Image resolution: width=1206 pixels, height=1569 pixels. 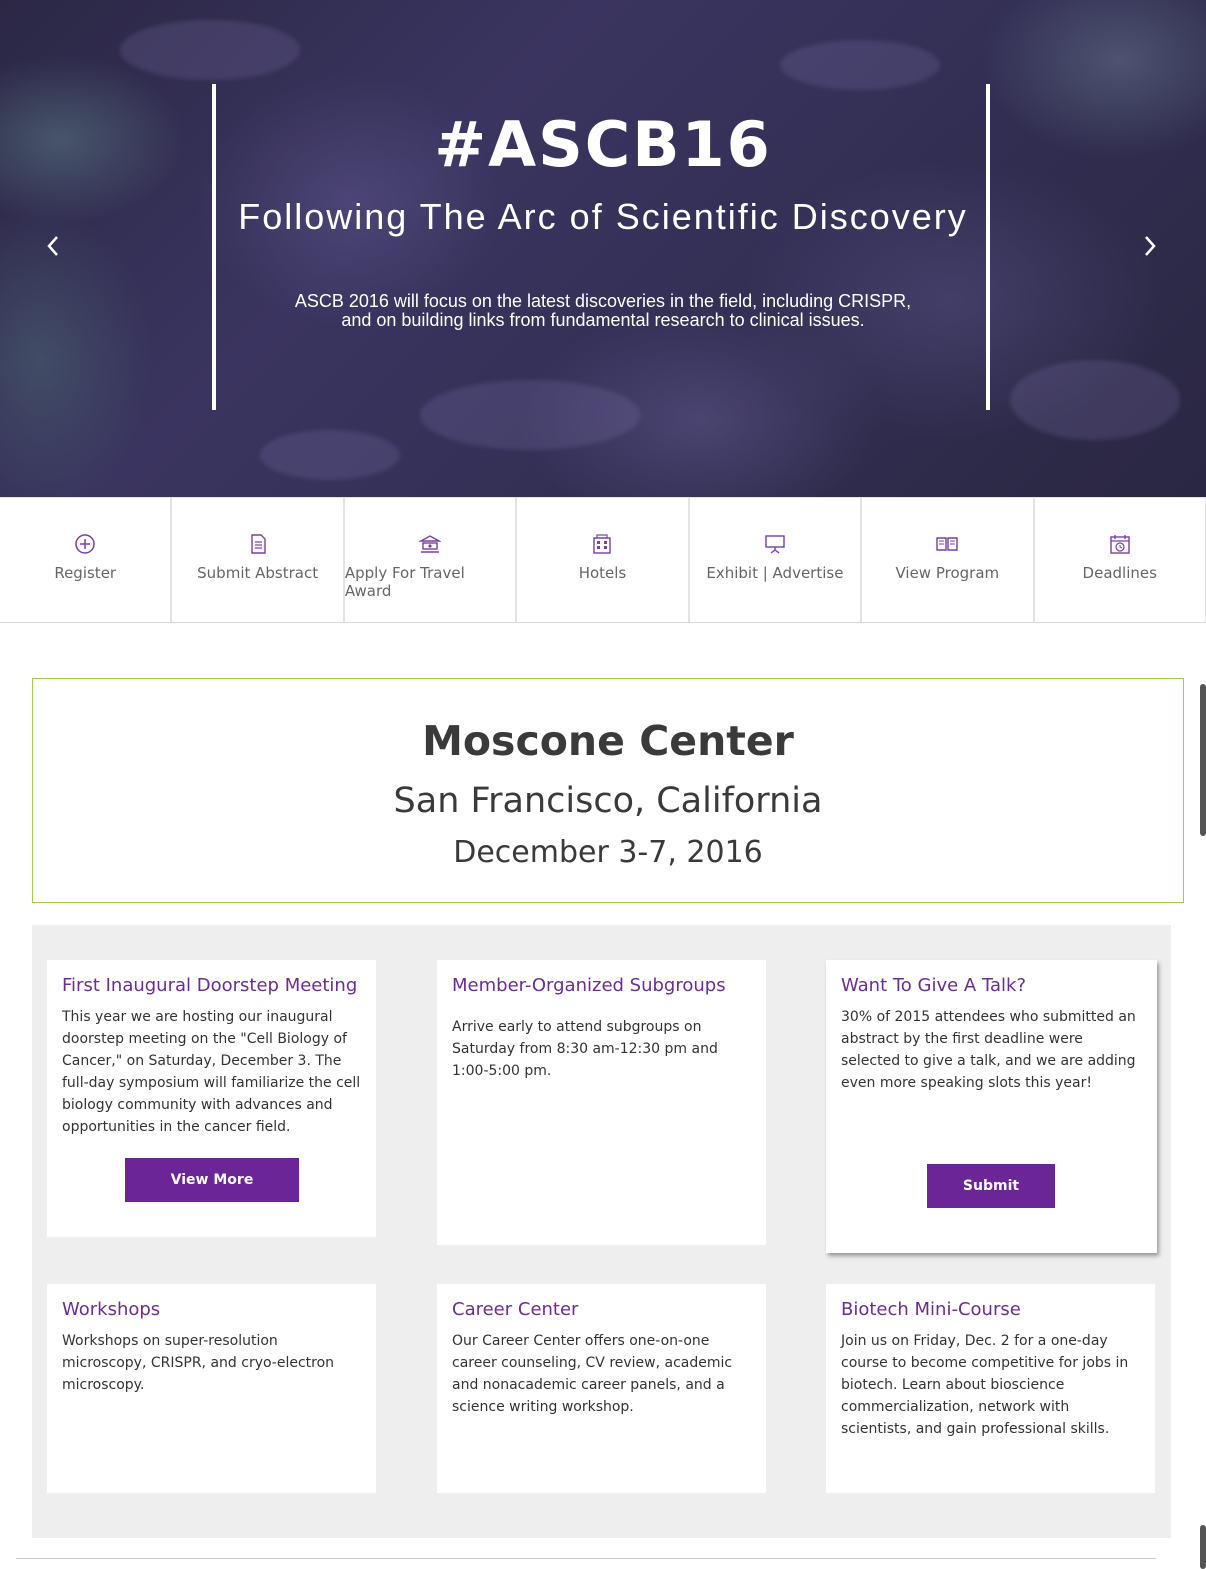 I want to click on quick-link-label: Deadlines, so click(x=1119, y=573).